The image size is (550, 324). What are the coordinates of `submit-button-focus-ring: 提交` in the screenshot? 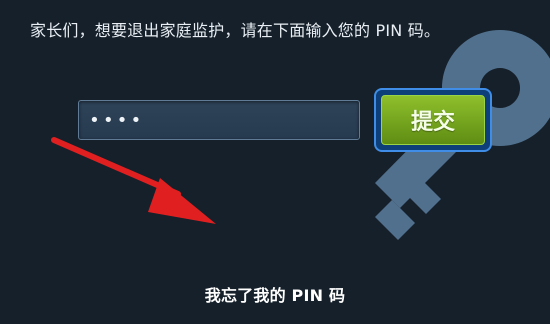 It's located at (433, 120).